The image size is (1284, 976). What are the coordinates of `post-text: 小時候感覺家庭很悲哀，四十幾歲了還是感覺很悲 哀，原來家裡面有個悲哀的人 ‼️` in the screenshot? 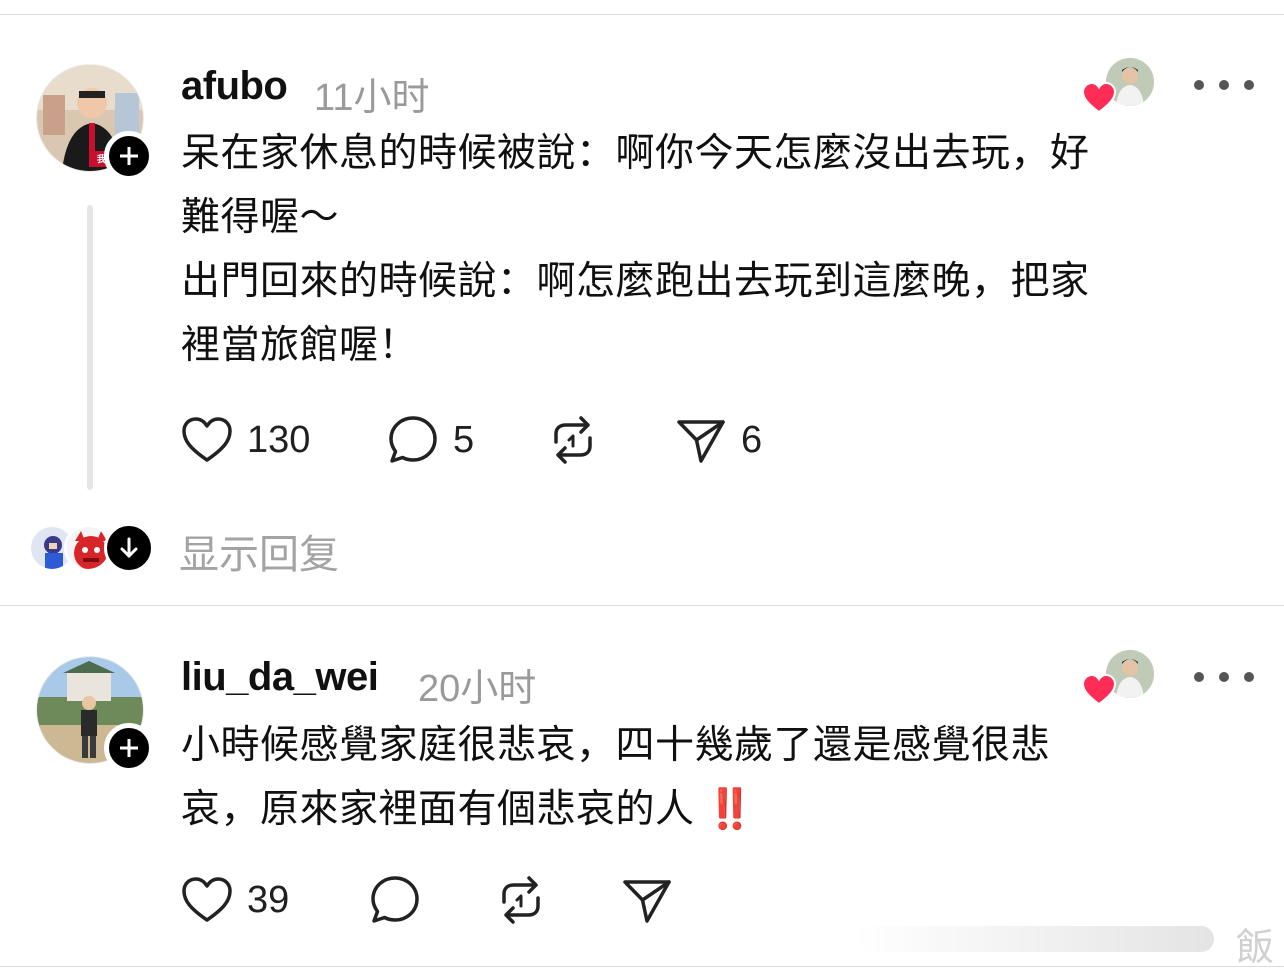 It's located at (711, 778).